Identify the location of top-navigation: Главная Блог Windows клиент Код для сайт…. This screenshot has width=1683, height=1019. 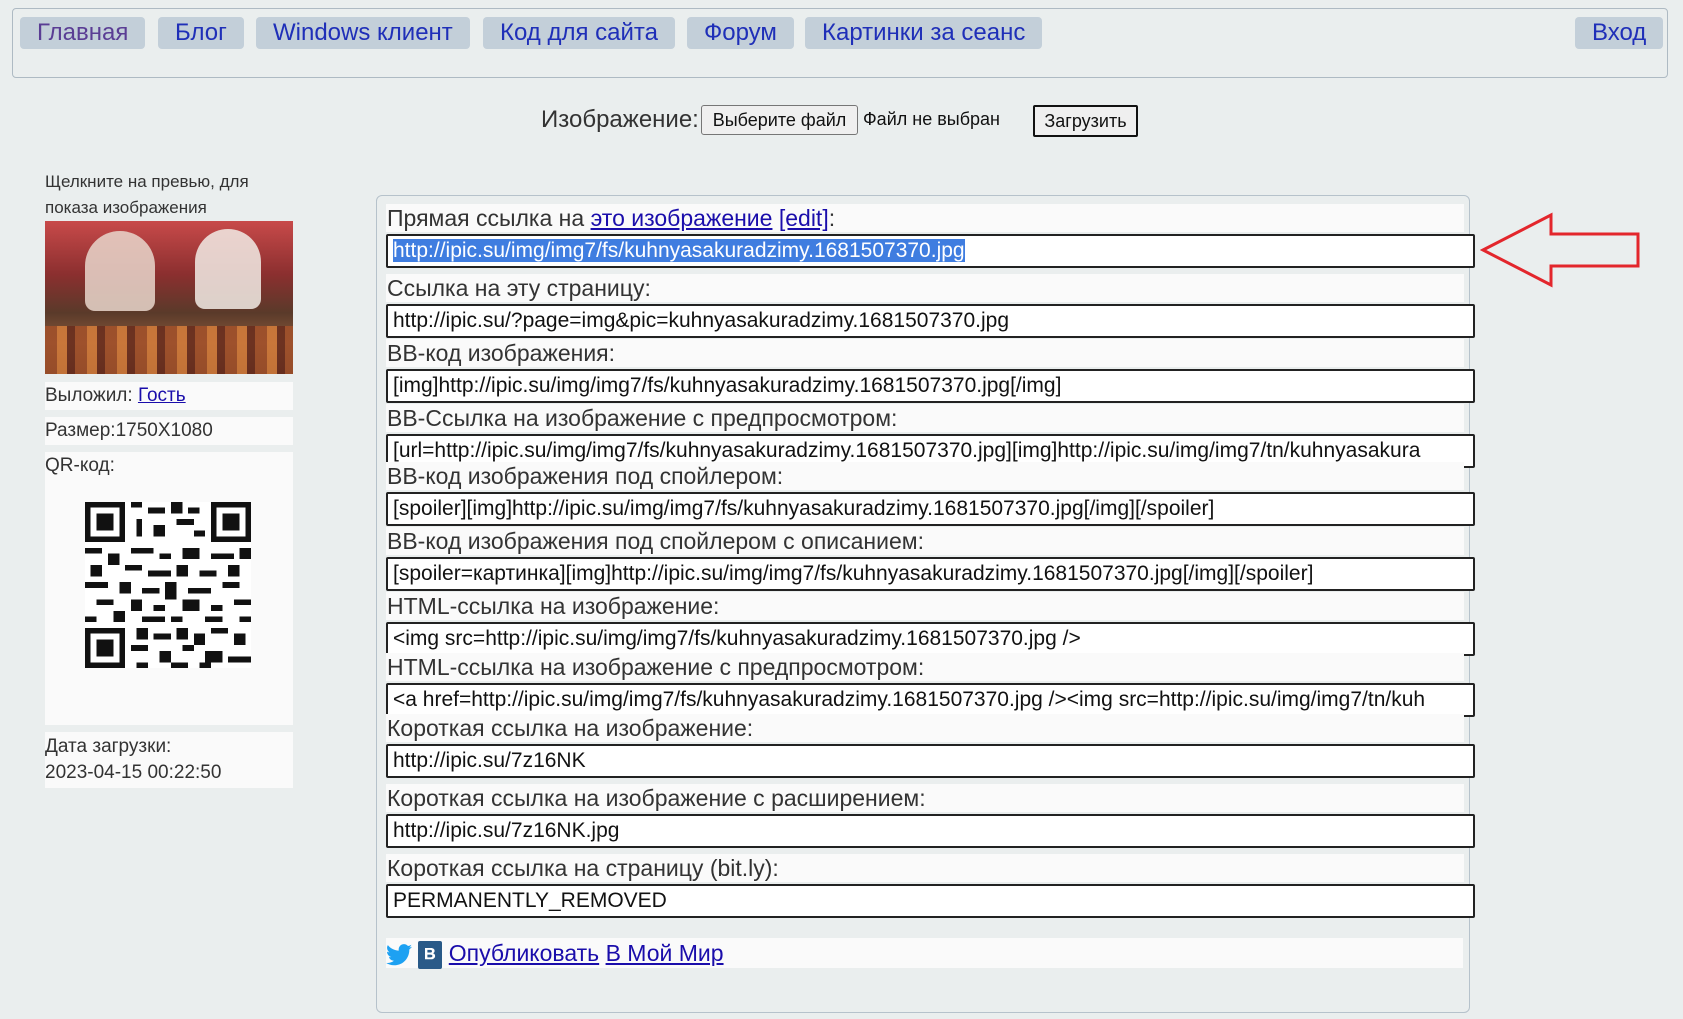
(840, 43).